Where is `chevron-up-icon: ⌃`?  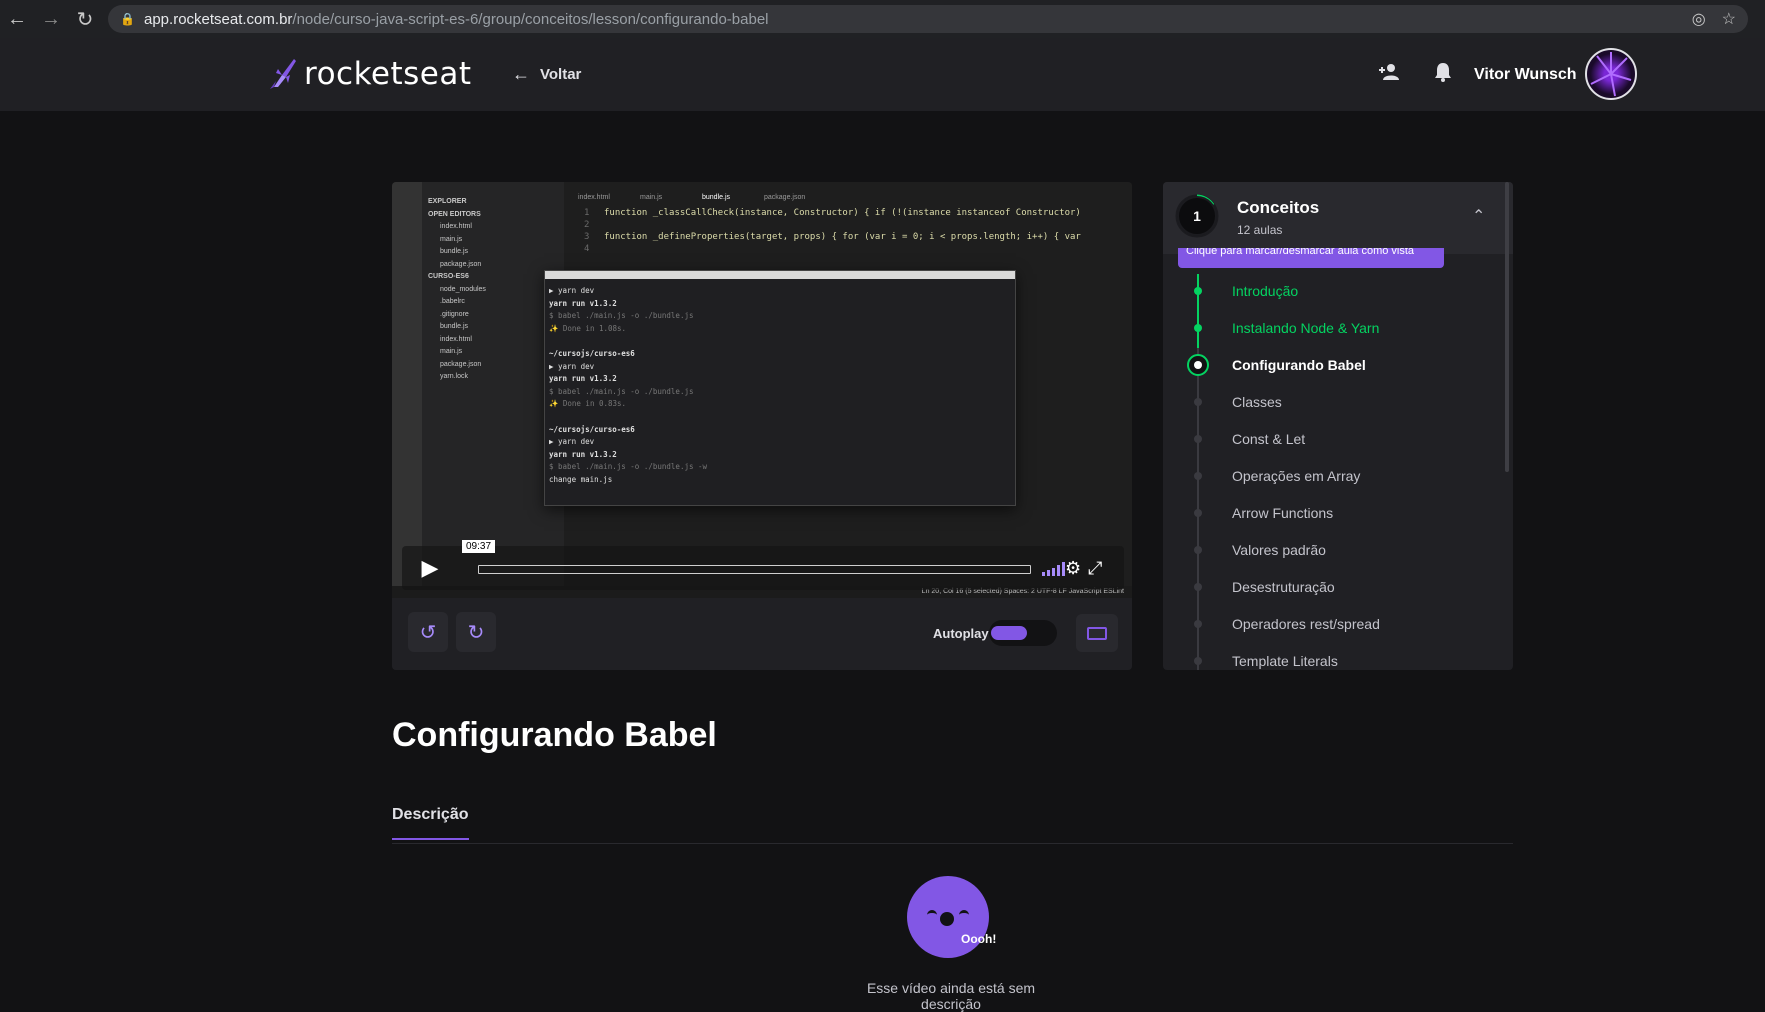 chevron-up-icon: ⌃ is located at coordinates (1478, 216).